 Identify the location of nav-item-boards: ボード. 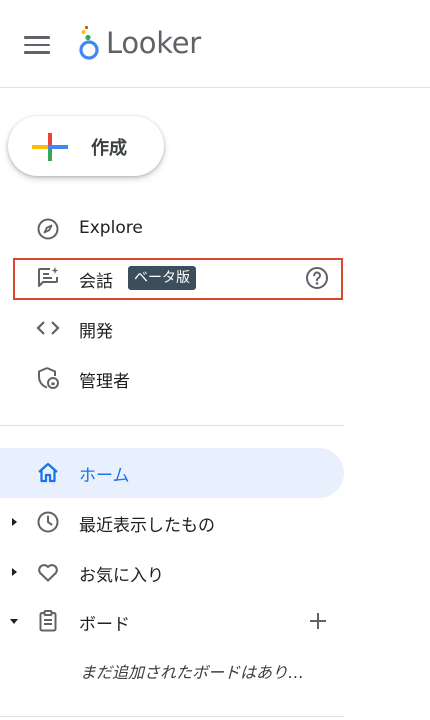
(172, 621).